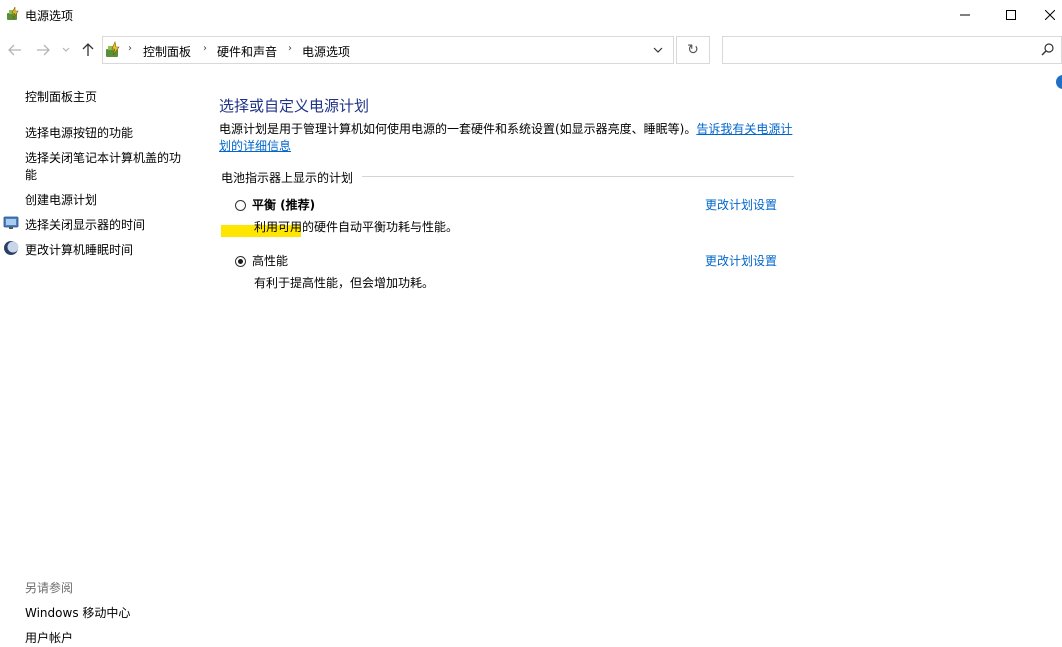 The width and height of the screenshot is (1062, 647). Describe the element at coordinates (11, 248) in the screenshot. I see `moon-icon` at that location.